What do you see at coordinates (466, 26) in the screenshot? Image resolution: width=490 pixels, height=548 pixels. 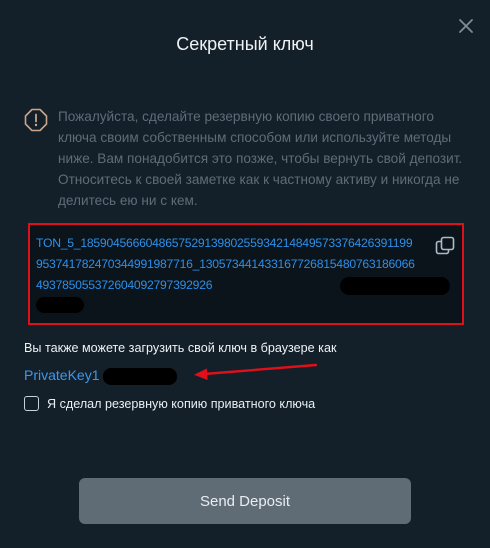 I see `close-icon` at bounding box center [466, 26].